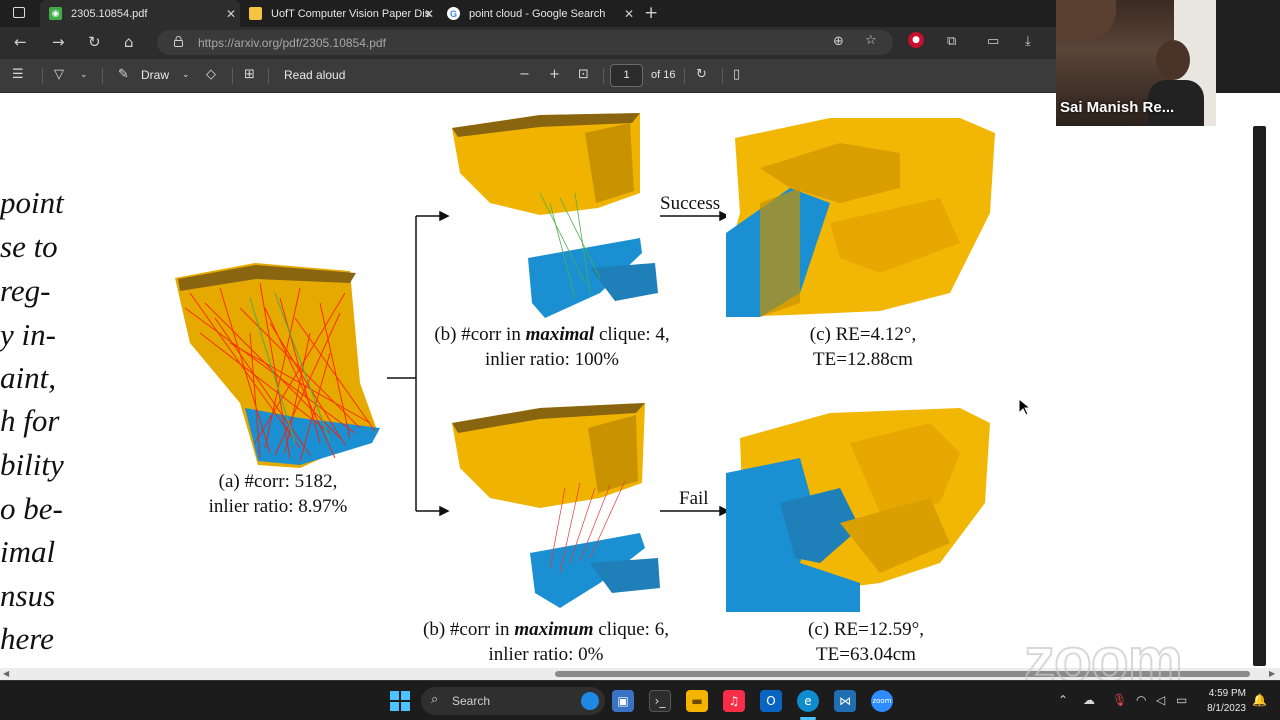 The height and width of the screenshot is (720, 1280). What do you see at coordinates (1160, 700) in the screenshot?
I see `volume-icon: ◁` at bounding box center [1160, 700].